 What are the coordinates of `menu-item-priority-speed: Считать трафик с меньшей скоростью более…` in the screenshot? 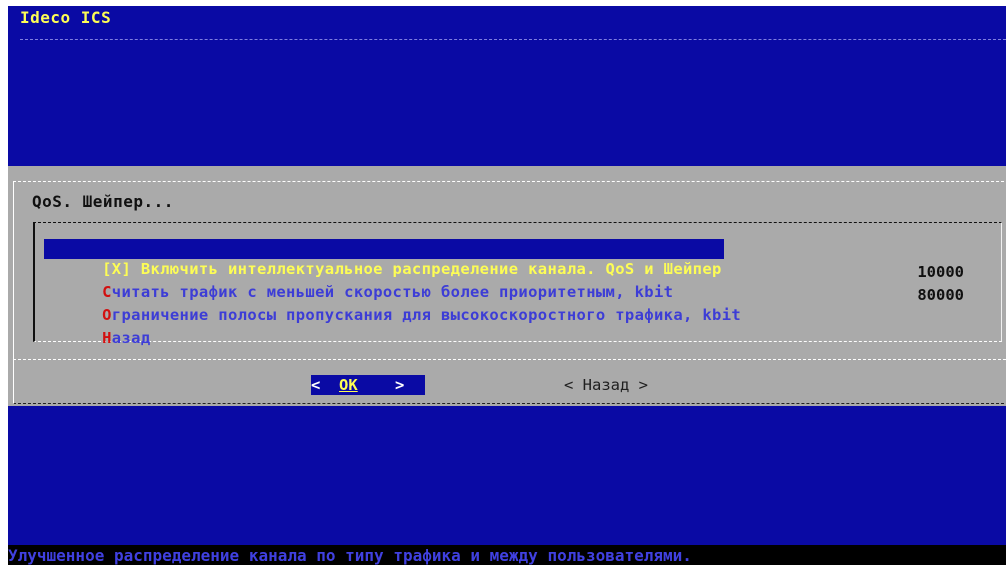 It's located at (358, 281).